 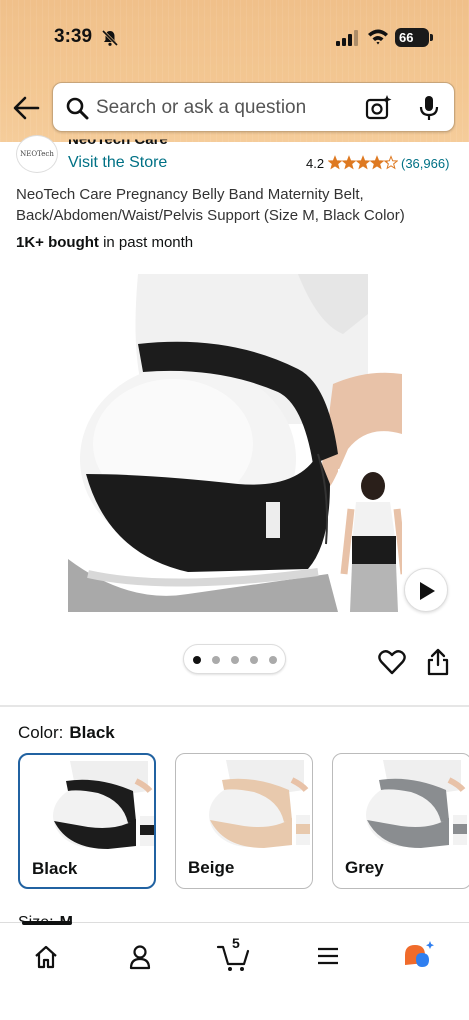 What do you see at coordinates (73, 36) in the screenshot?
I see `status-time: 3:39` at bounding box center [73, 36].